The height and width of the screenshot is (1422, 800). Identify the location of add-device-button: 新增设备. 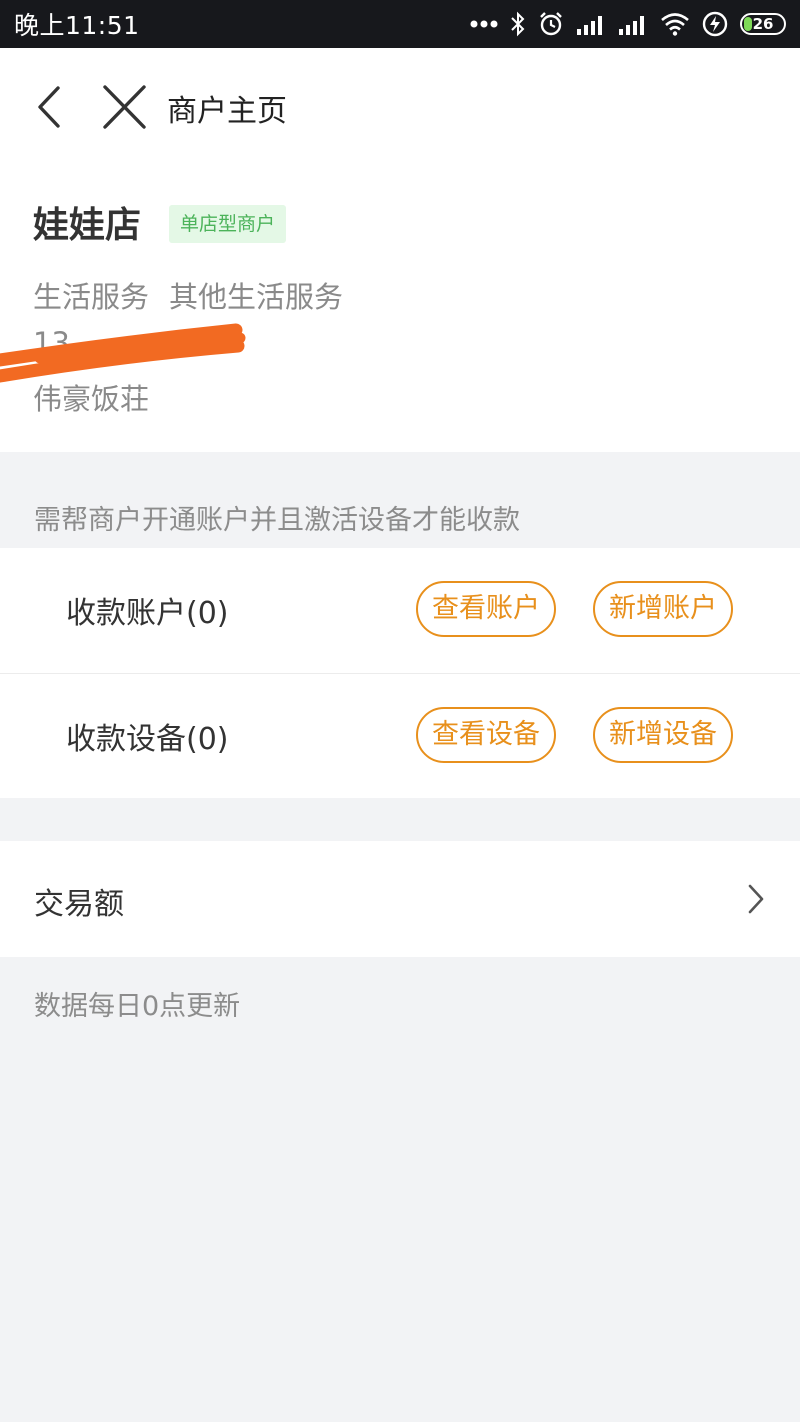
(663, 735).